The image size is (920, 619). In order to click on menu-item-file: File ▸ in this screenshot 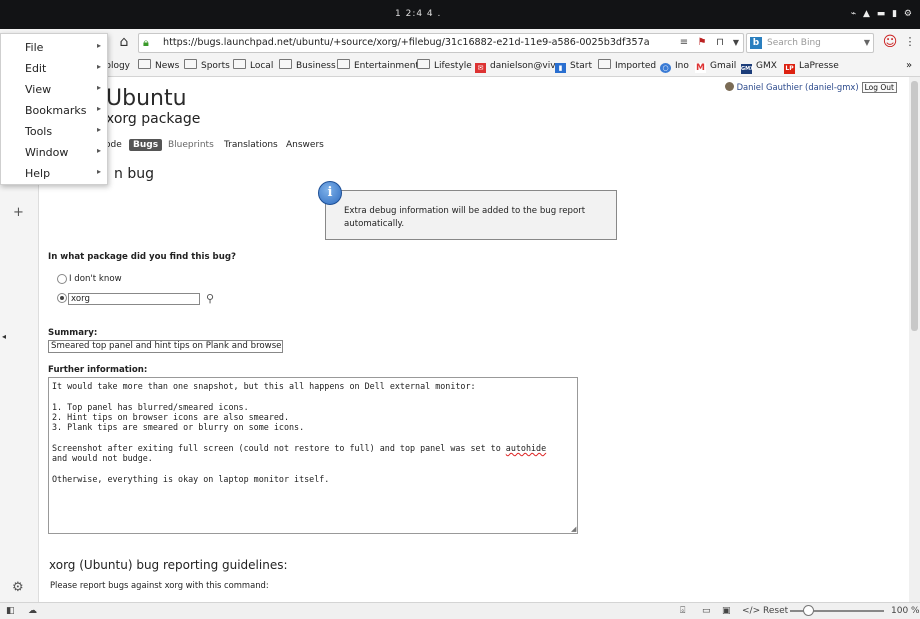, I will do `click(54, 47)`.